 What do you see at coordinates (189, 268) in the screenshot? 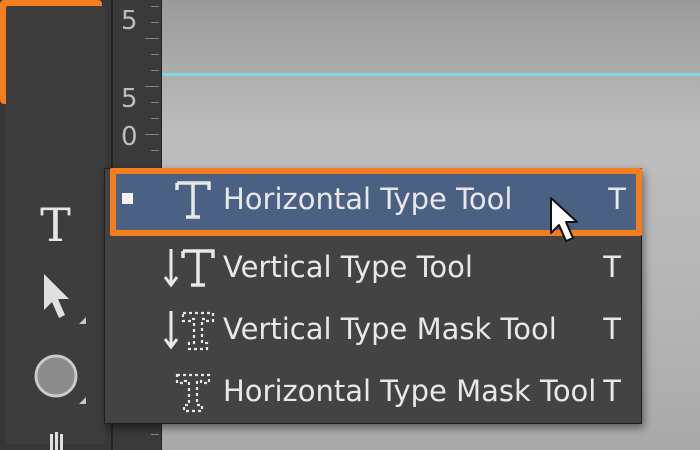
I see `vertical-type-icon` at bounding box center [189, 268].